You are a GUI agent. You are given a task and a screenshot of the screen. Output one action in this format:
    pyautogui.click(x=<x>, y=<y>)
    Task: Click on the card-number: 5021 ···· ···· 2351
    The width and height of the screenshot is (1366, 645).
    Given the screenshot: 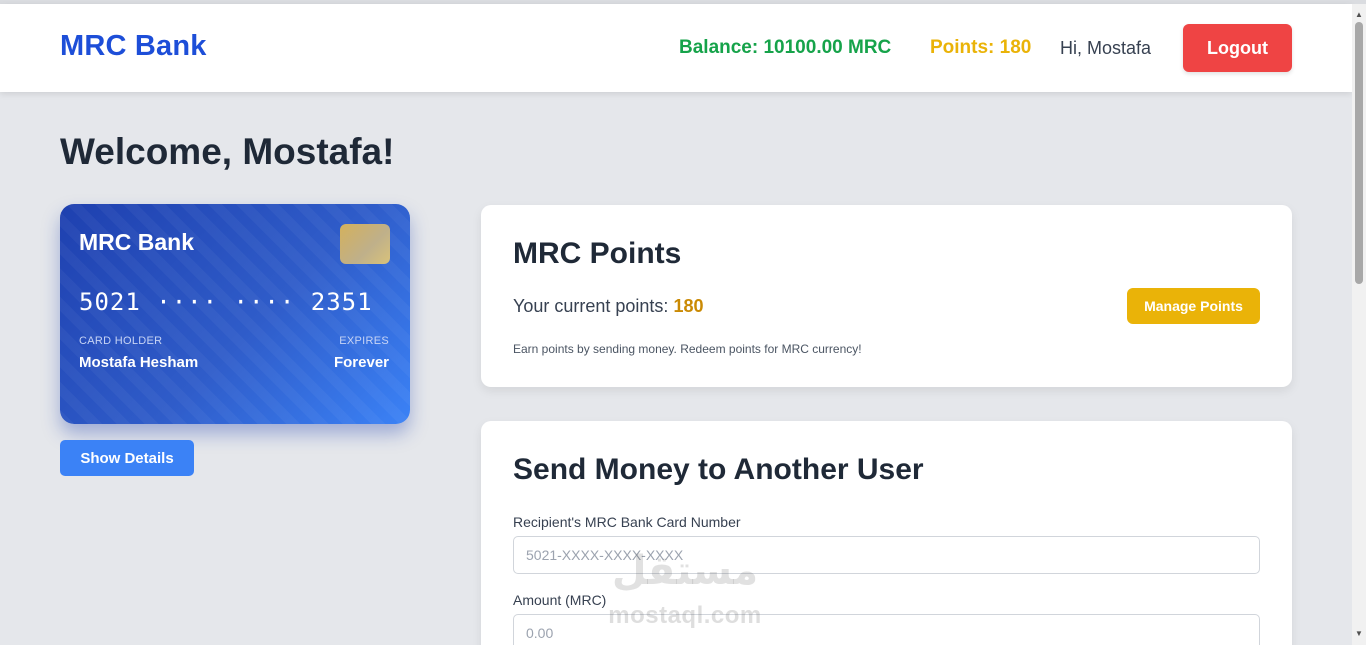 What is the action you would take?
    pyautogui.click(x=226, y=302)
    